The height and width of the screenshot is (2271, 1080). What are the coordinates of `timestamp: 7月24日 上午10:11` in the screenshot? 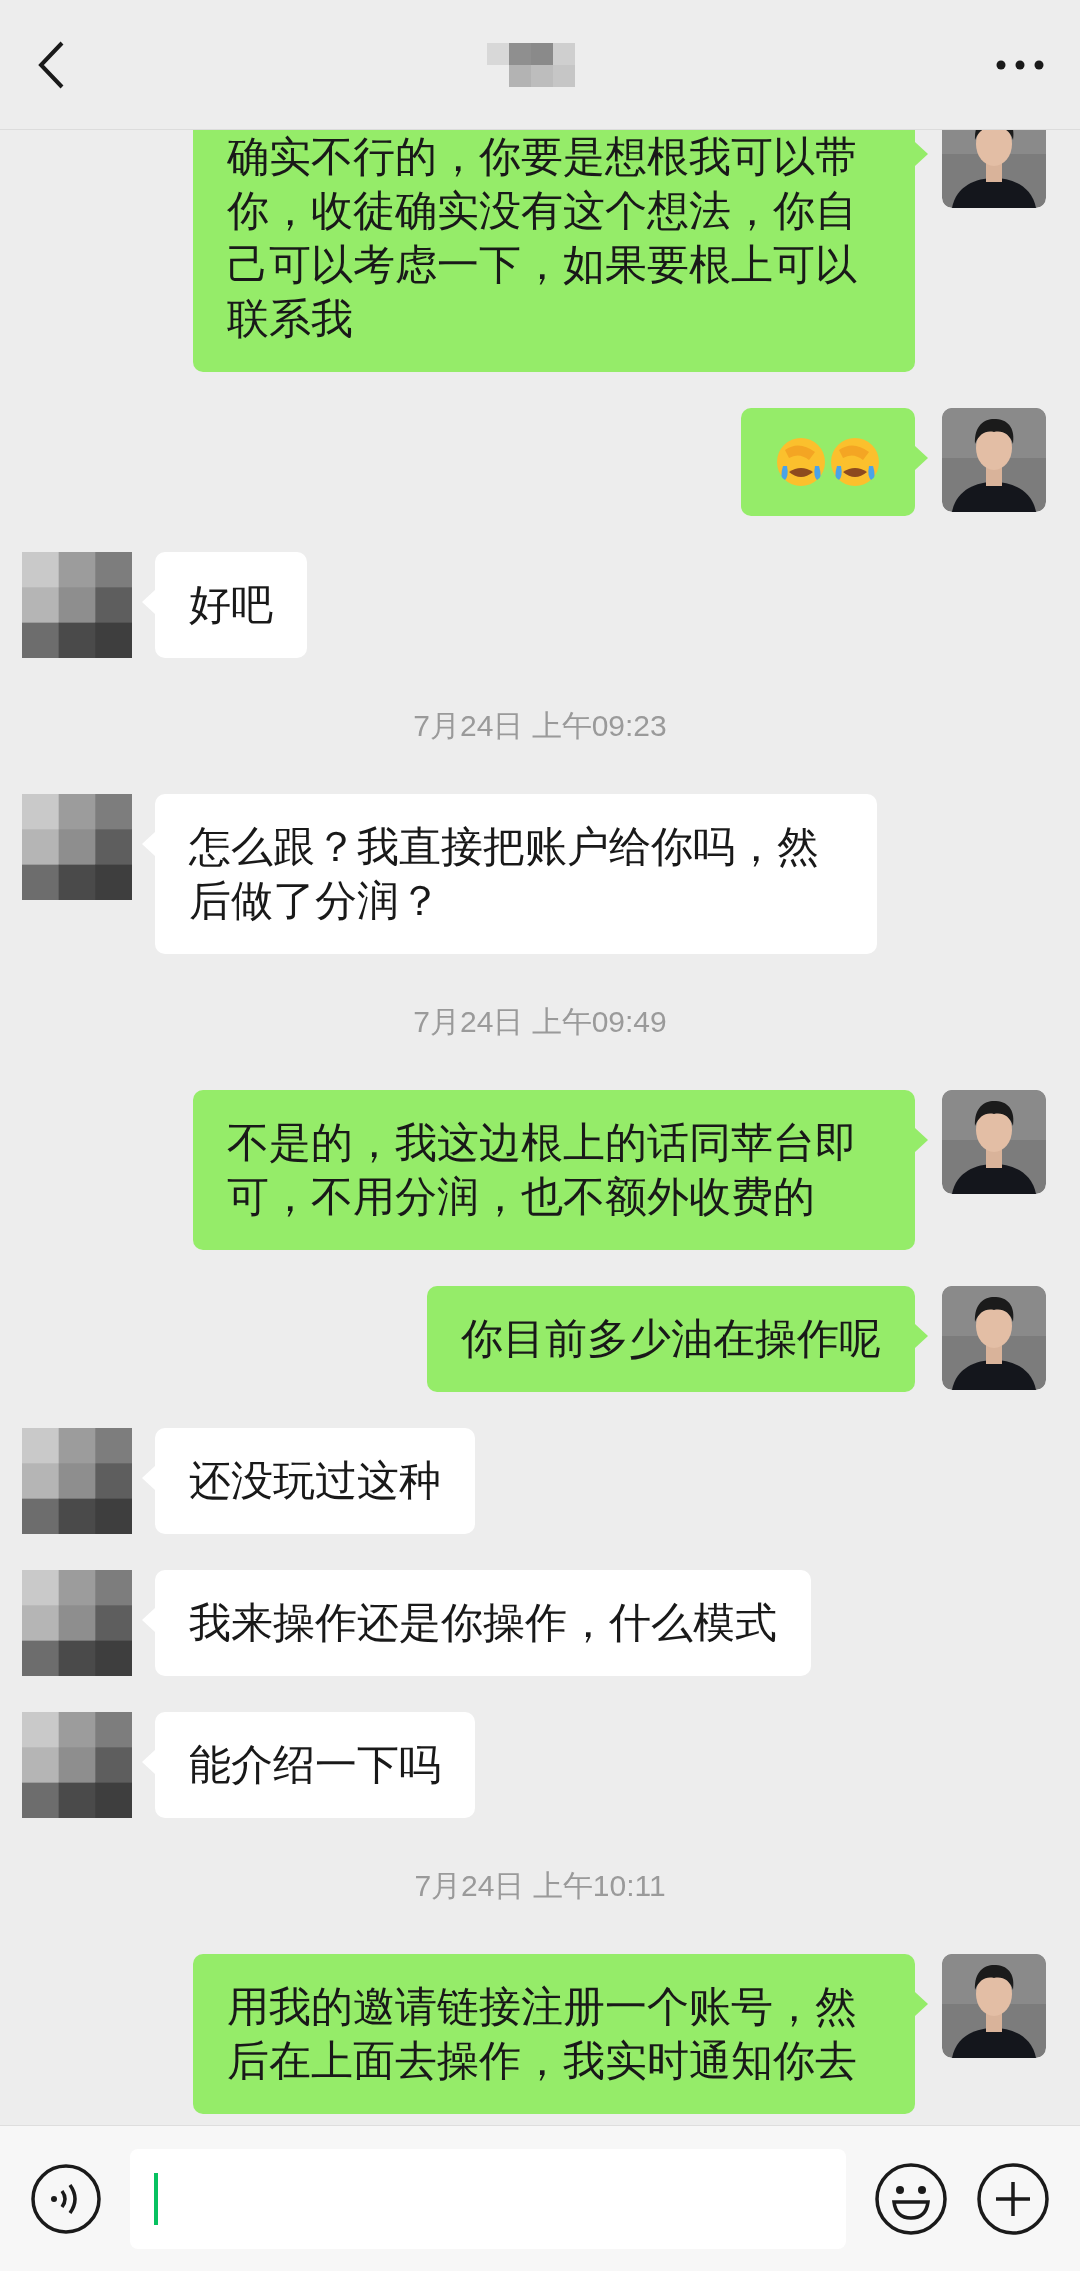 It's located at (540, 1886).